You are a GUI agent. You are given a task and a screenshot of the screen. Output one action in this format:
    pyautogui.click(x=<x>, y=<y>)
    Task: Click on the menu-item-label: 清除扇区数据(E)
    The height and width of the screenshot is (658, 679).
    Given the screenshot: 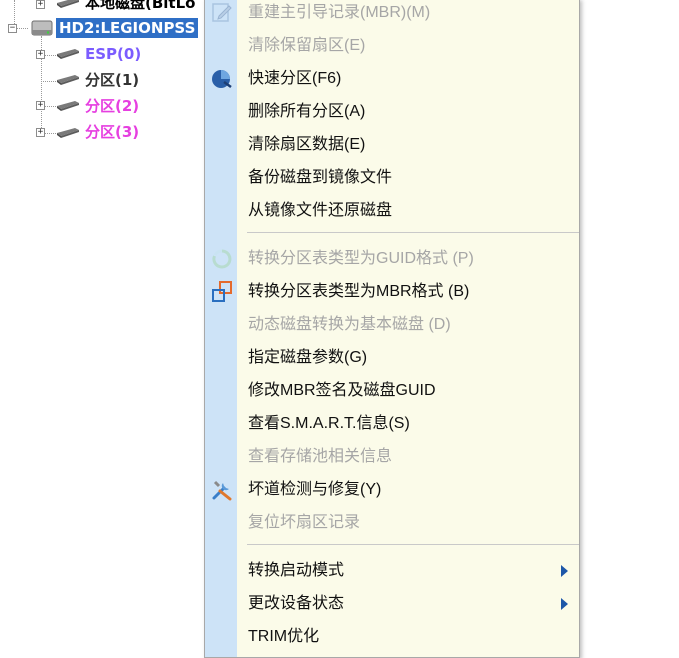 What is the action you would take?
    pyautogui.click(x=307, y=144)
    